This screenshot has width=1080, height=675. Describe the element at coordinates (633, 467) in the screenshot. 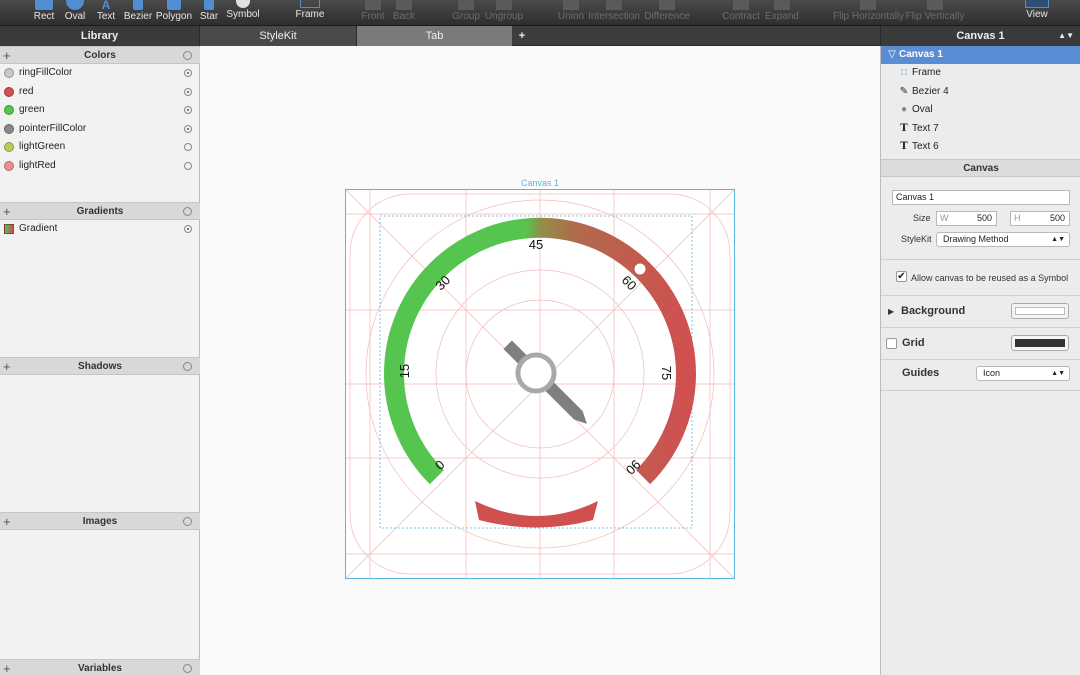

I see `tick-label-90: 90` at that location.